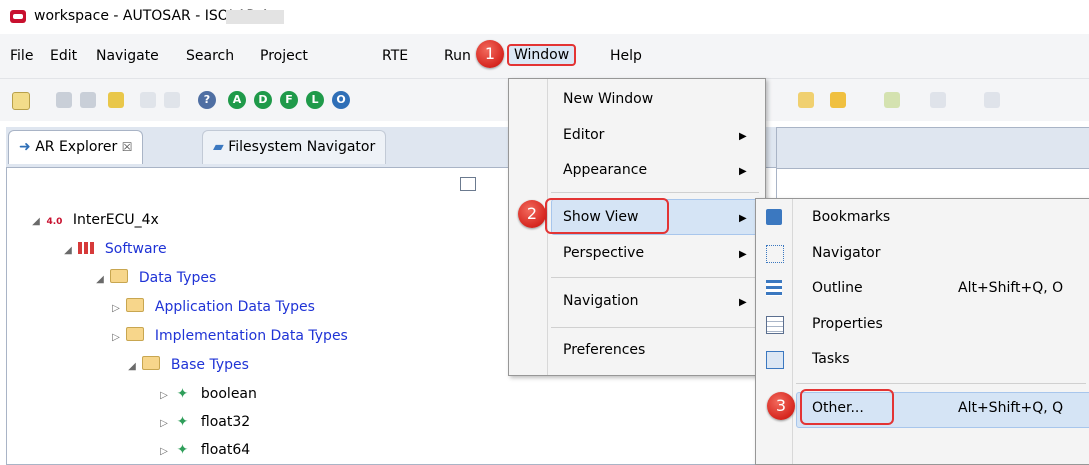 Image resolution: width=1089 pixels, height=465 pixels. I want to click on menu-rte: RTE, so click(395, 56).